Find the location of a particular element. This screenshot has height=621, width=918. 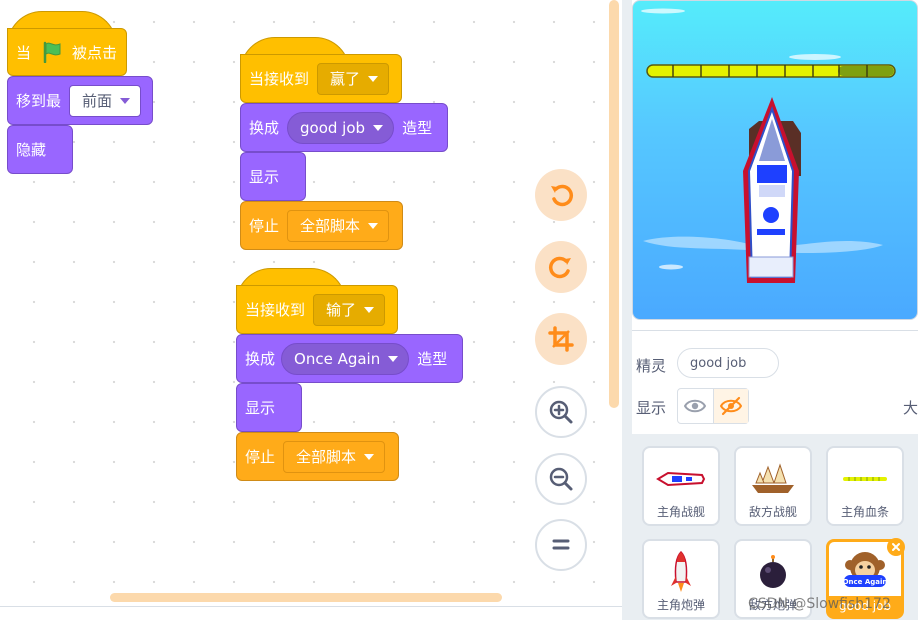

message-dropdown-value: 输了 is located at coordinates (341, 310).